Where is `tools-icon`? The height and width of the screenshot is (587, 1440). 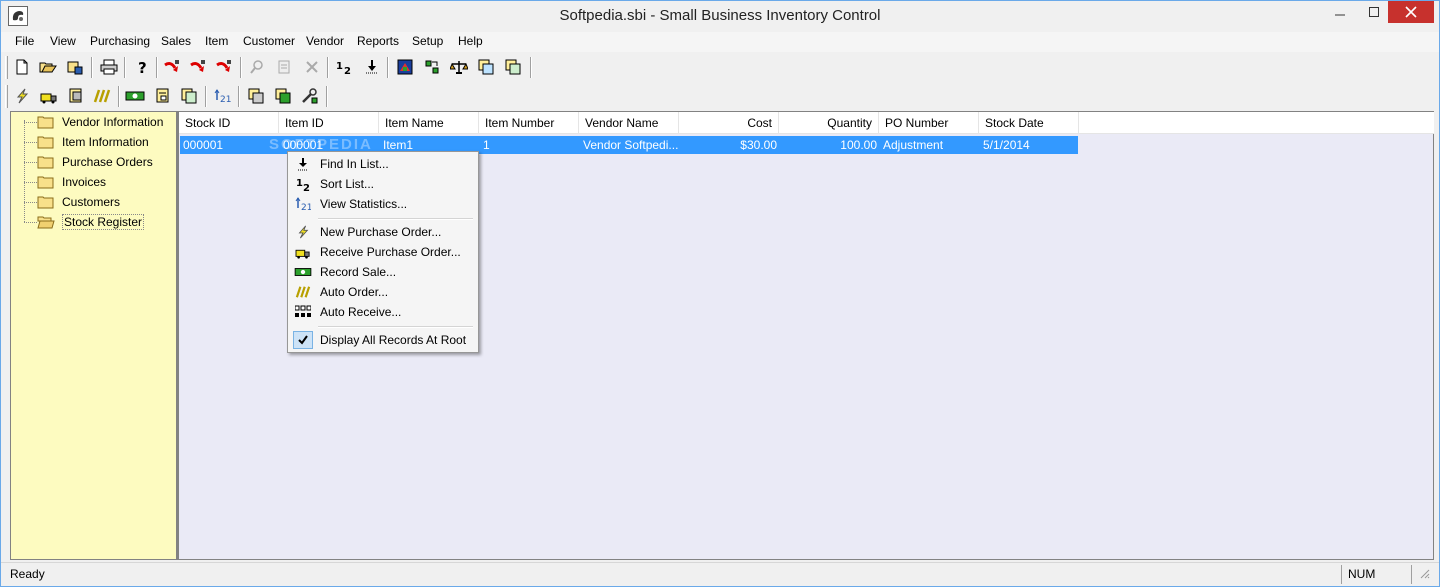
tools-icon is located at coordinates (310, 96).